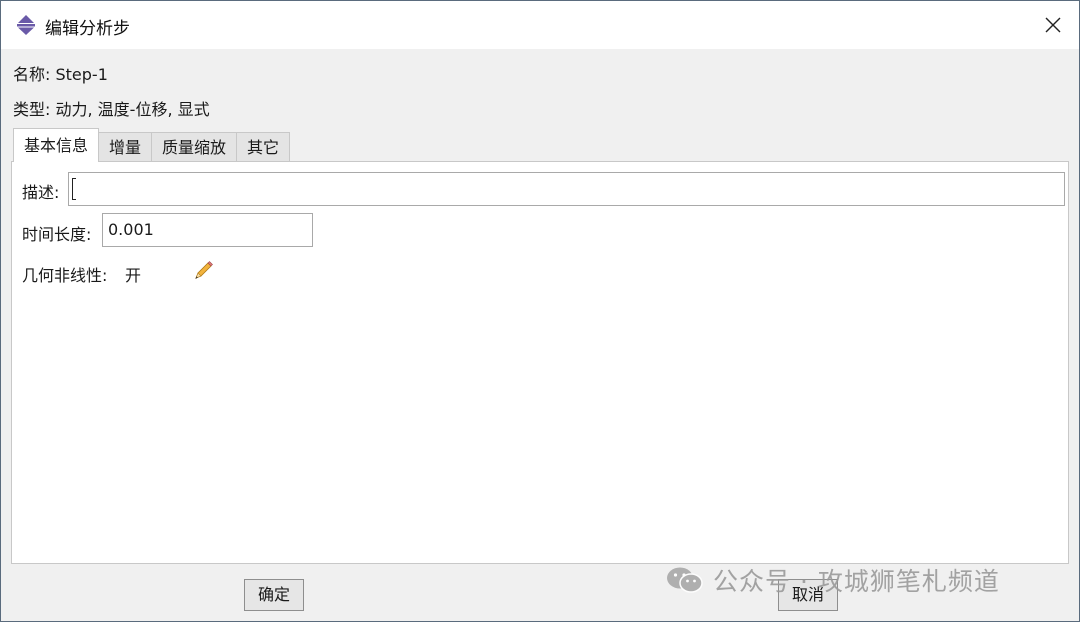 The width and height of the screenshot is (1080, 622). What do you see at coordinates (274, 595) in the screenshot?
I see `ok-button: 确定` at bounding box center [274, 595].